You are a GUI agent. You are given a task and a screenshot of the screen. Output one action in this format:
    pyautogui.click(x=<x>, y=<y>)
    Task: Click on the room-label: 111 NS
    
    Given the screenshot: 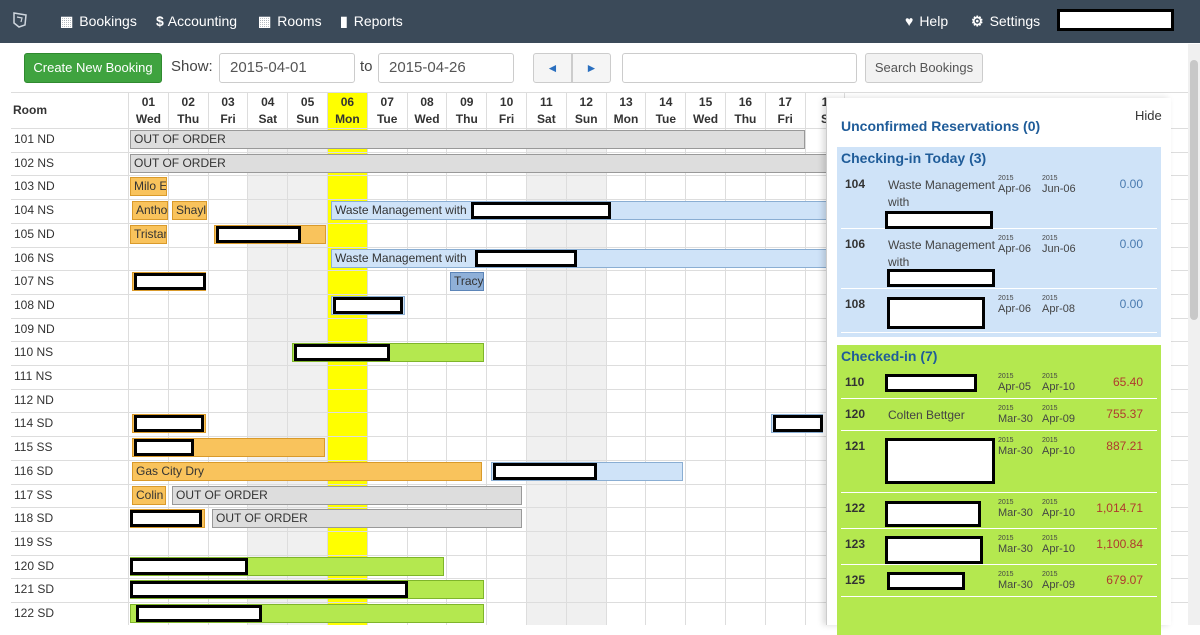 What is the action you would take?
    pyautogui.click(x=69, y=376)
    